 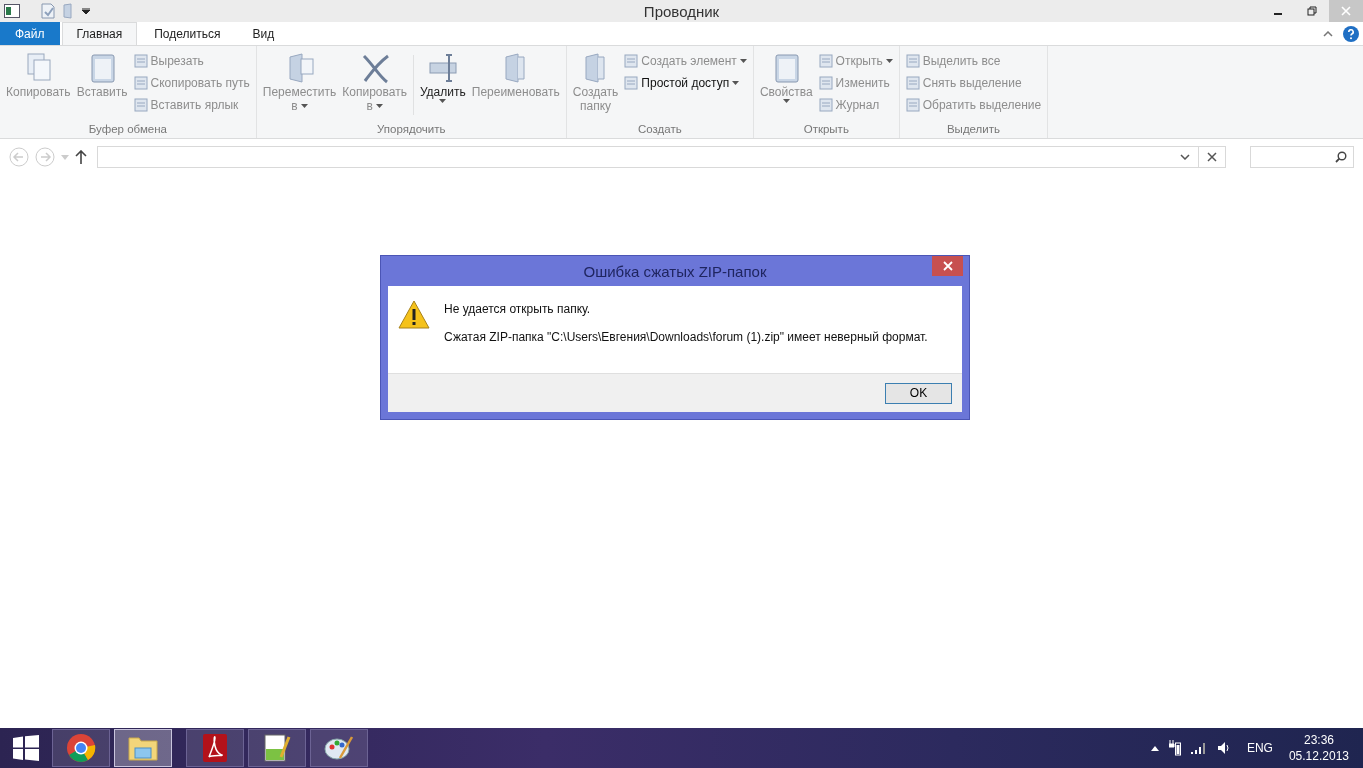 What do you see at coordinates (1278, 14) in the screenshot?
I see `minimize-icon` at bounding box center [1278, 14].